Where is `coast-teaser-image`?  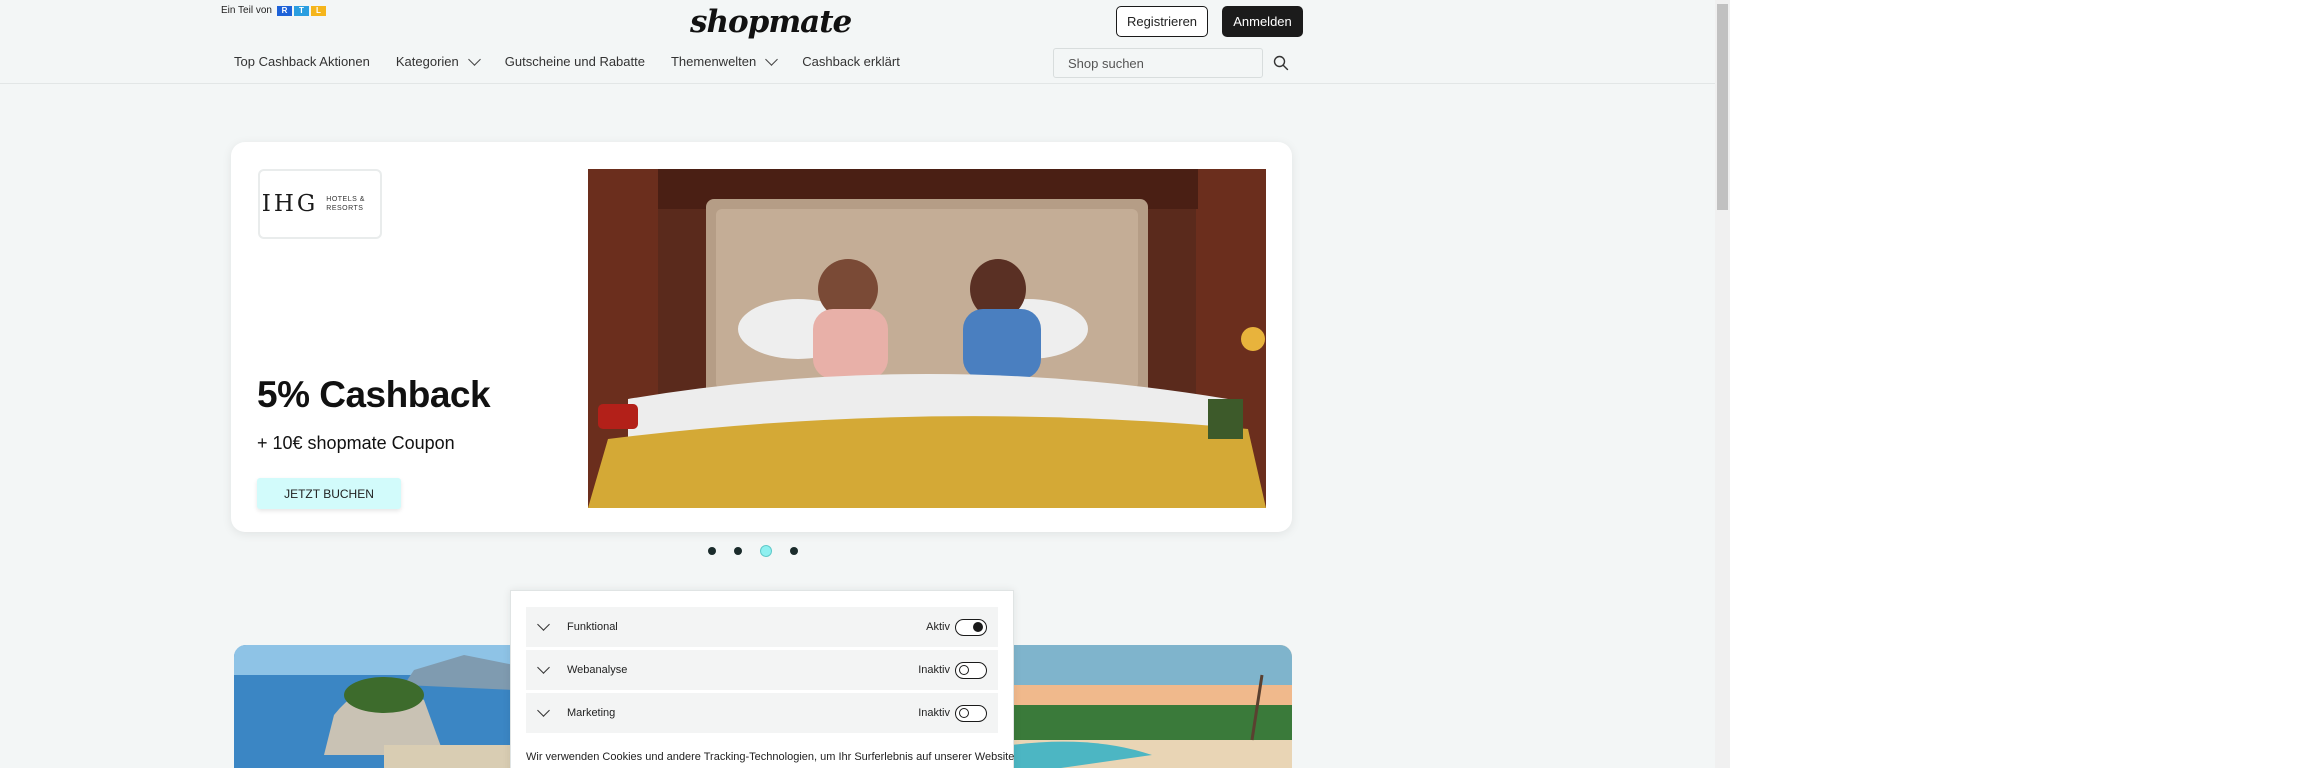 coast-teaser-image is located at coordinates (374, 706).